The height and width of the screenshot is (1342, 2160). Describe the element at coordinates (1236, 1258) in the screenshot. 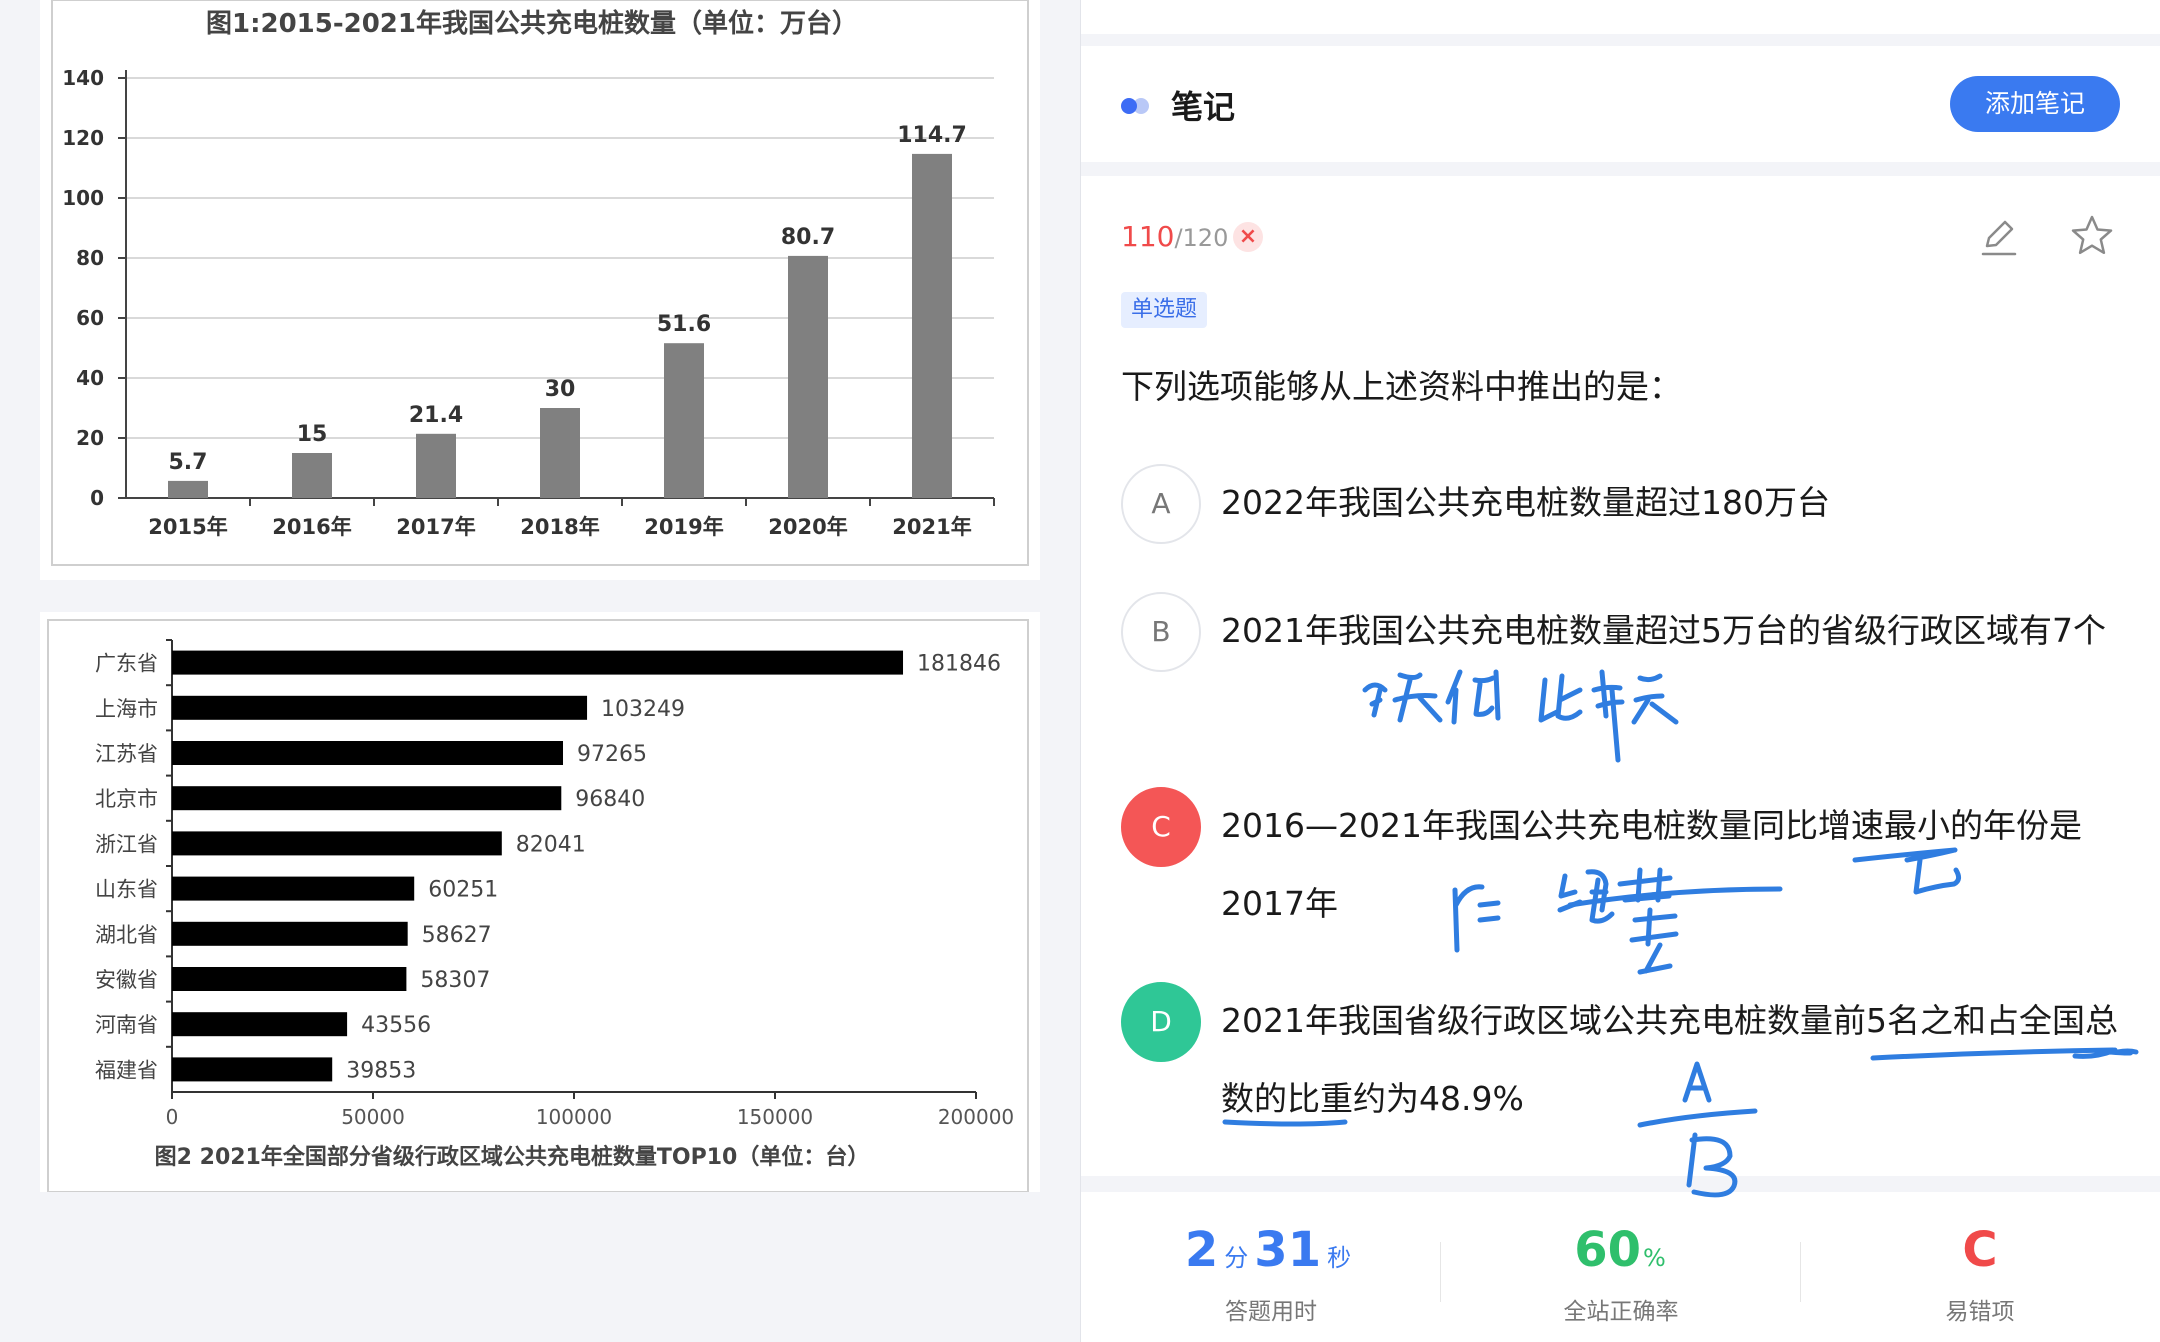

I see `time-min-unit: 分` at that location.